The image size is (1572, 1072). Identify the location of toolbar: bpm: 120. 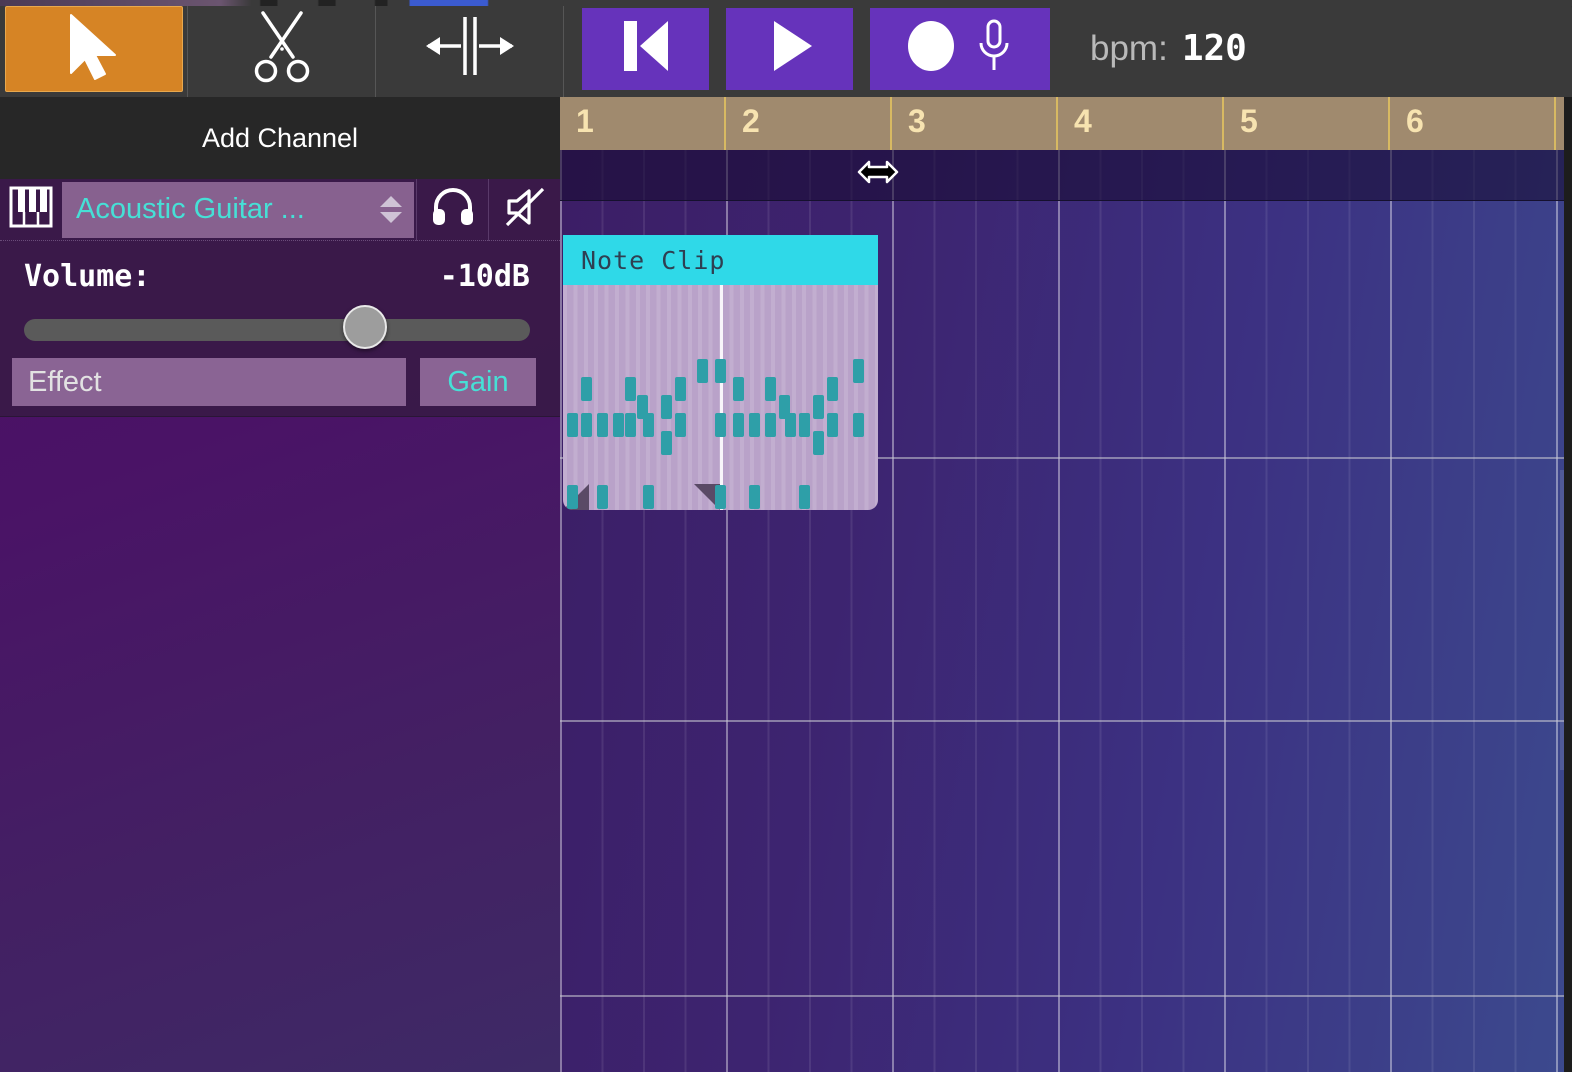
(786, 48).